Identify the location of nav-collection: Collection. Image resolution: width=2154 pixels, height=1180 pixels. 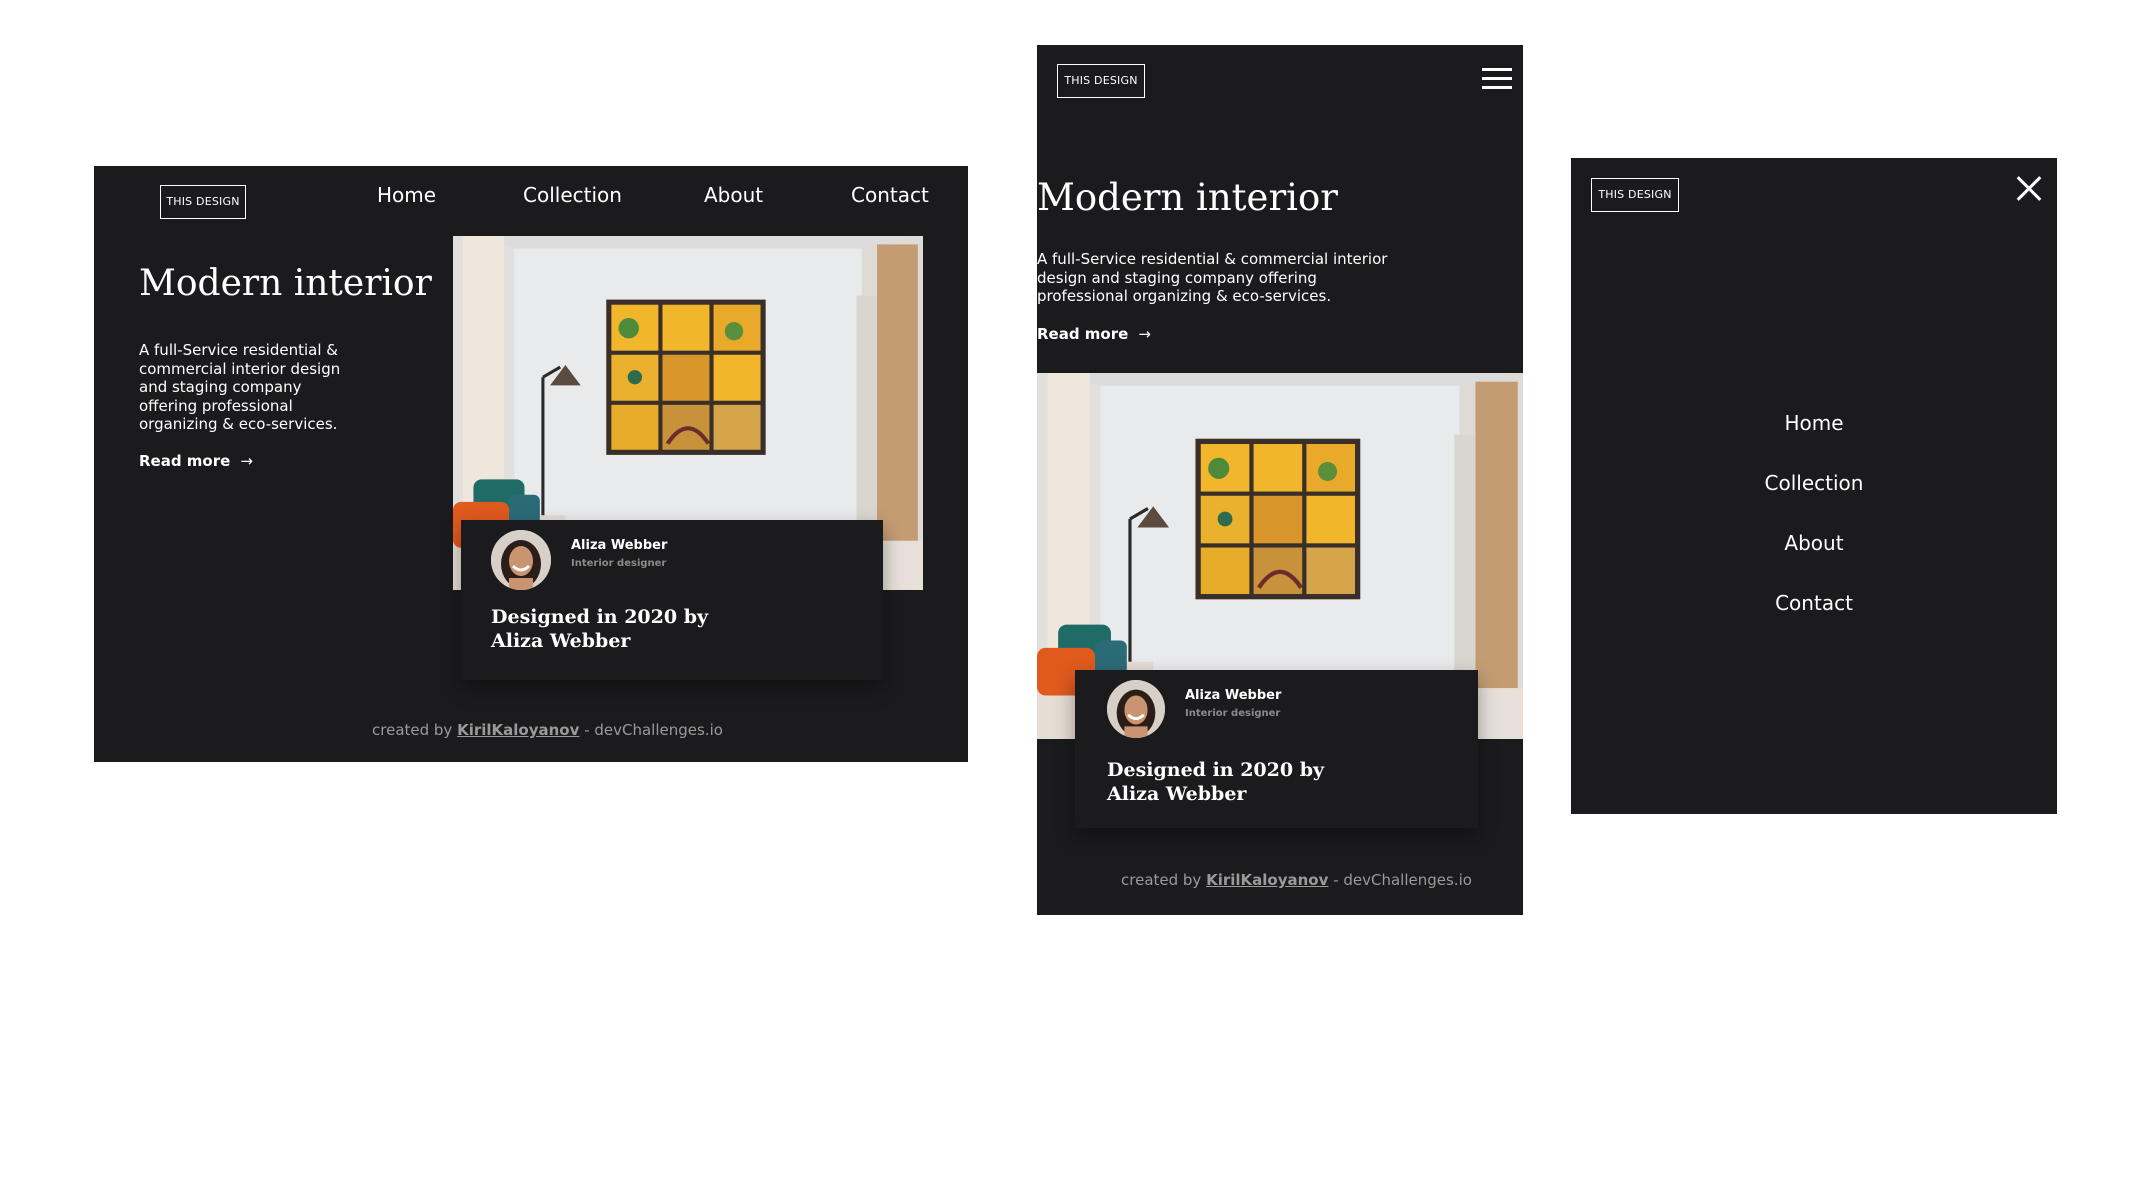
(572, 195).